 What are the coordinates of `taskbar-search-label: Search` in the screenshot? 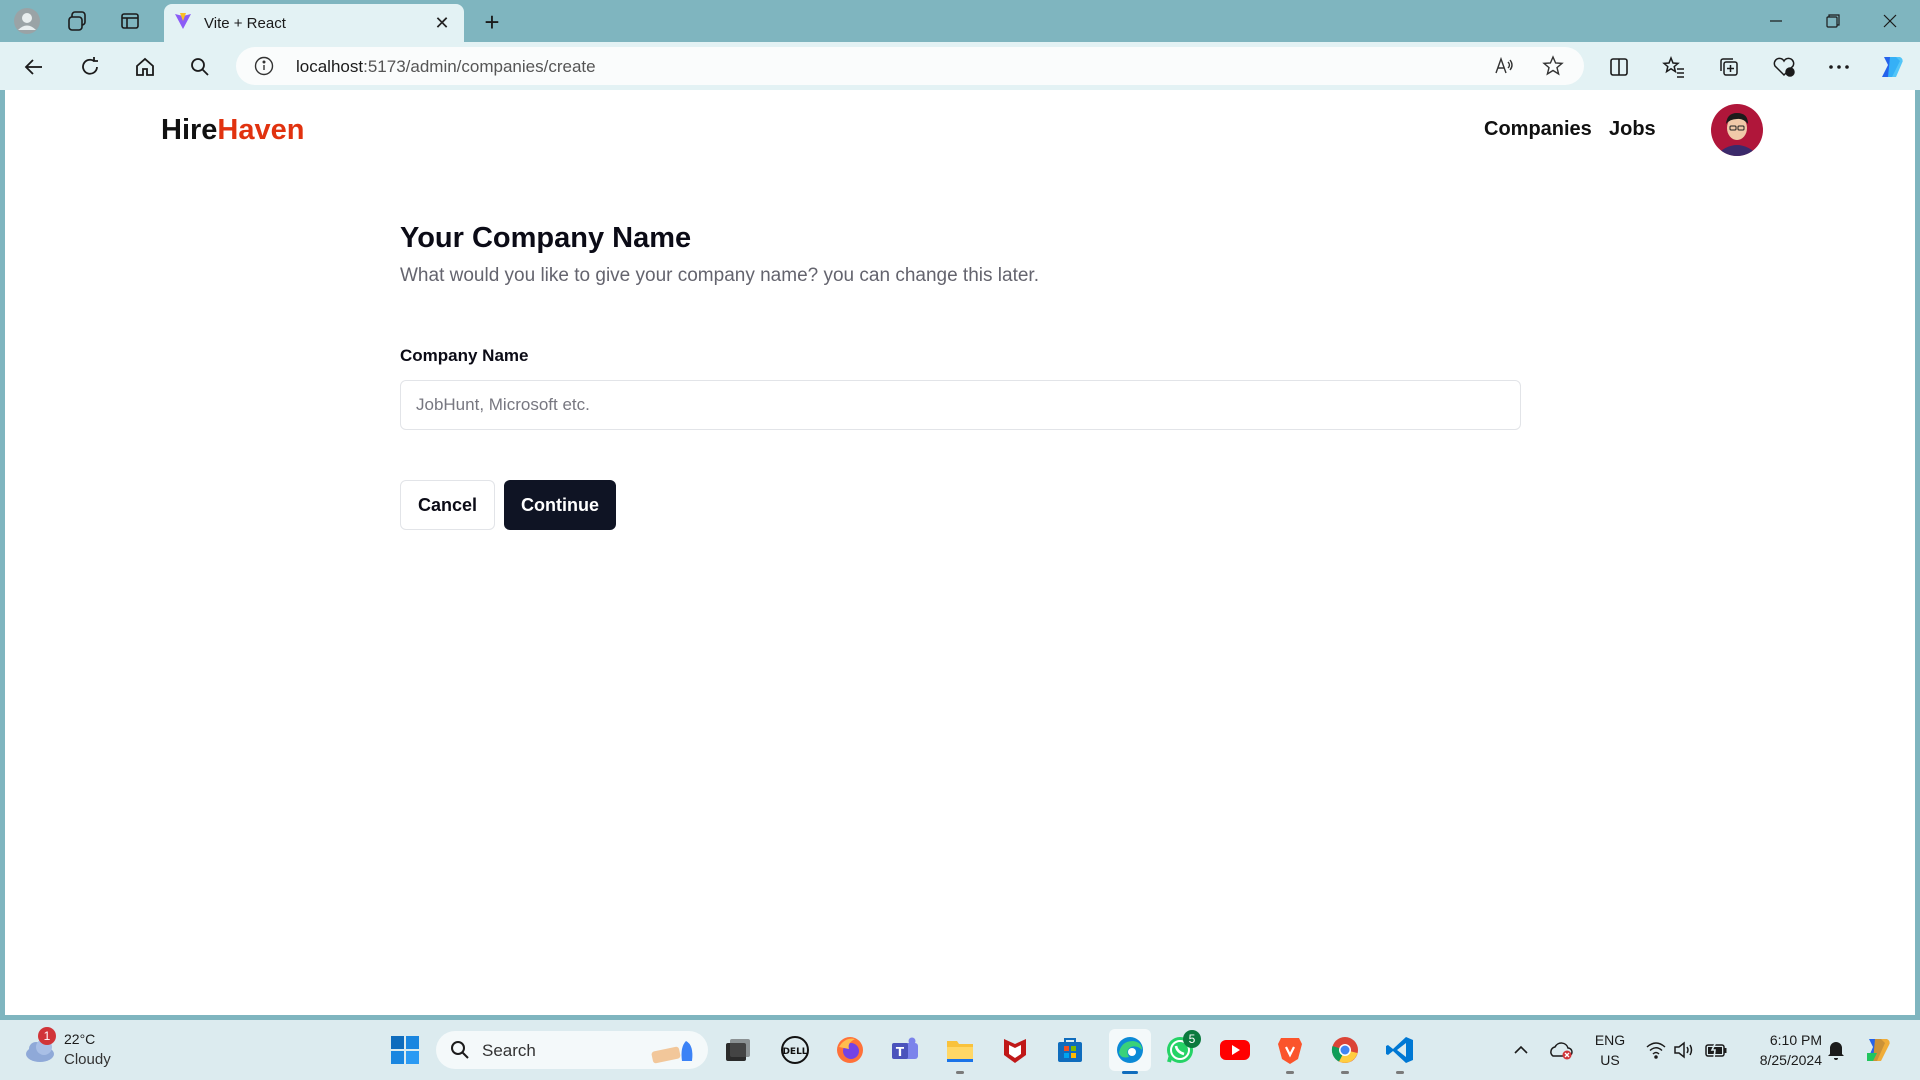 It's located at (509, 1050).